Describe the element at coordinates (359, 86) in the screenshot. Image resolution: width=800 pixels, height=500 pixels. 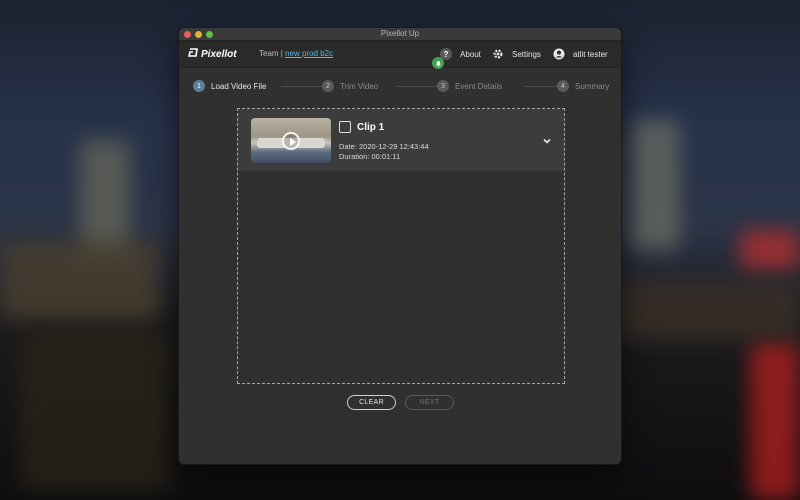
I see `step-label: Trim Video` at that location.